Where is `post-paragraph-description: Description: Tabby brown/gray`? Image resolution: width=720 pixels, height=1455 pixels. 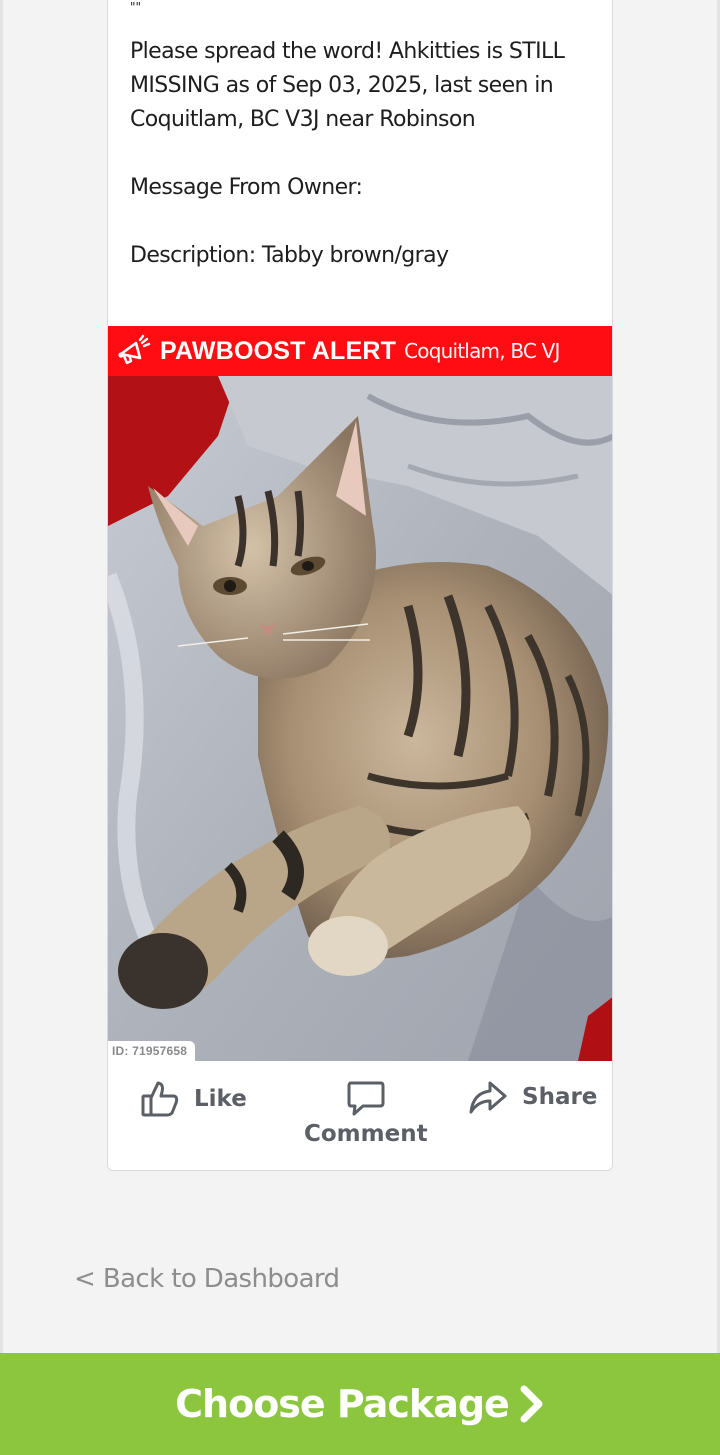
post-paragraph-description: Description: Tabby brown/gray is located at coordinates (289, 255).